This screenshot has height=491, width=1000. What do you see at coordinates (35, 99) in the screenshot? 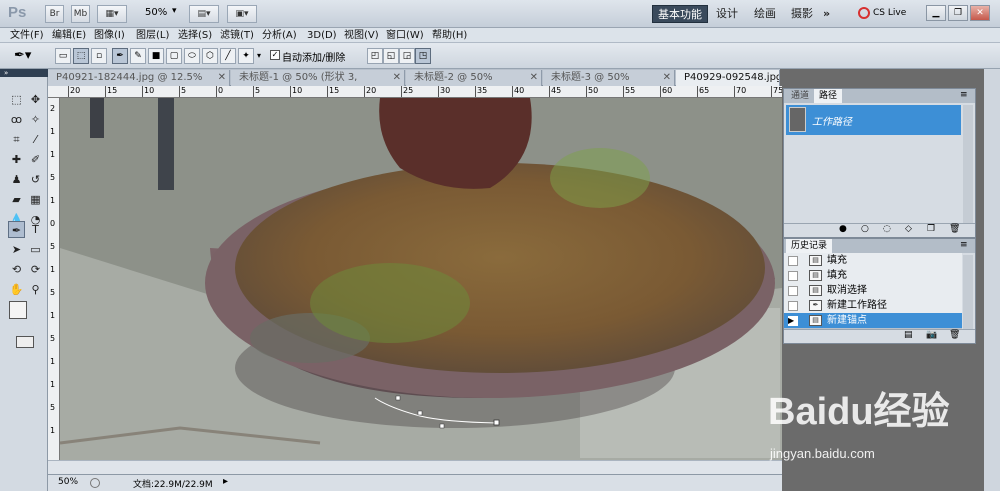
I see `move-tool-icon: ✥` at bounding box center [35, 99].